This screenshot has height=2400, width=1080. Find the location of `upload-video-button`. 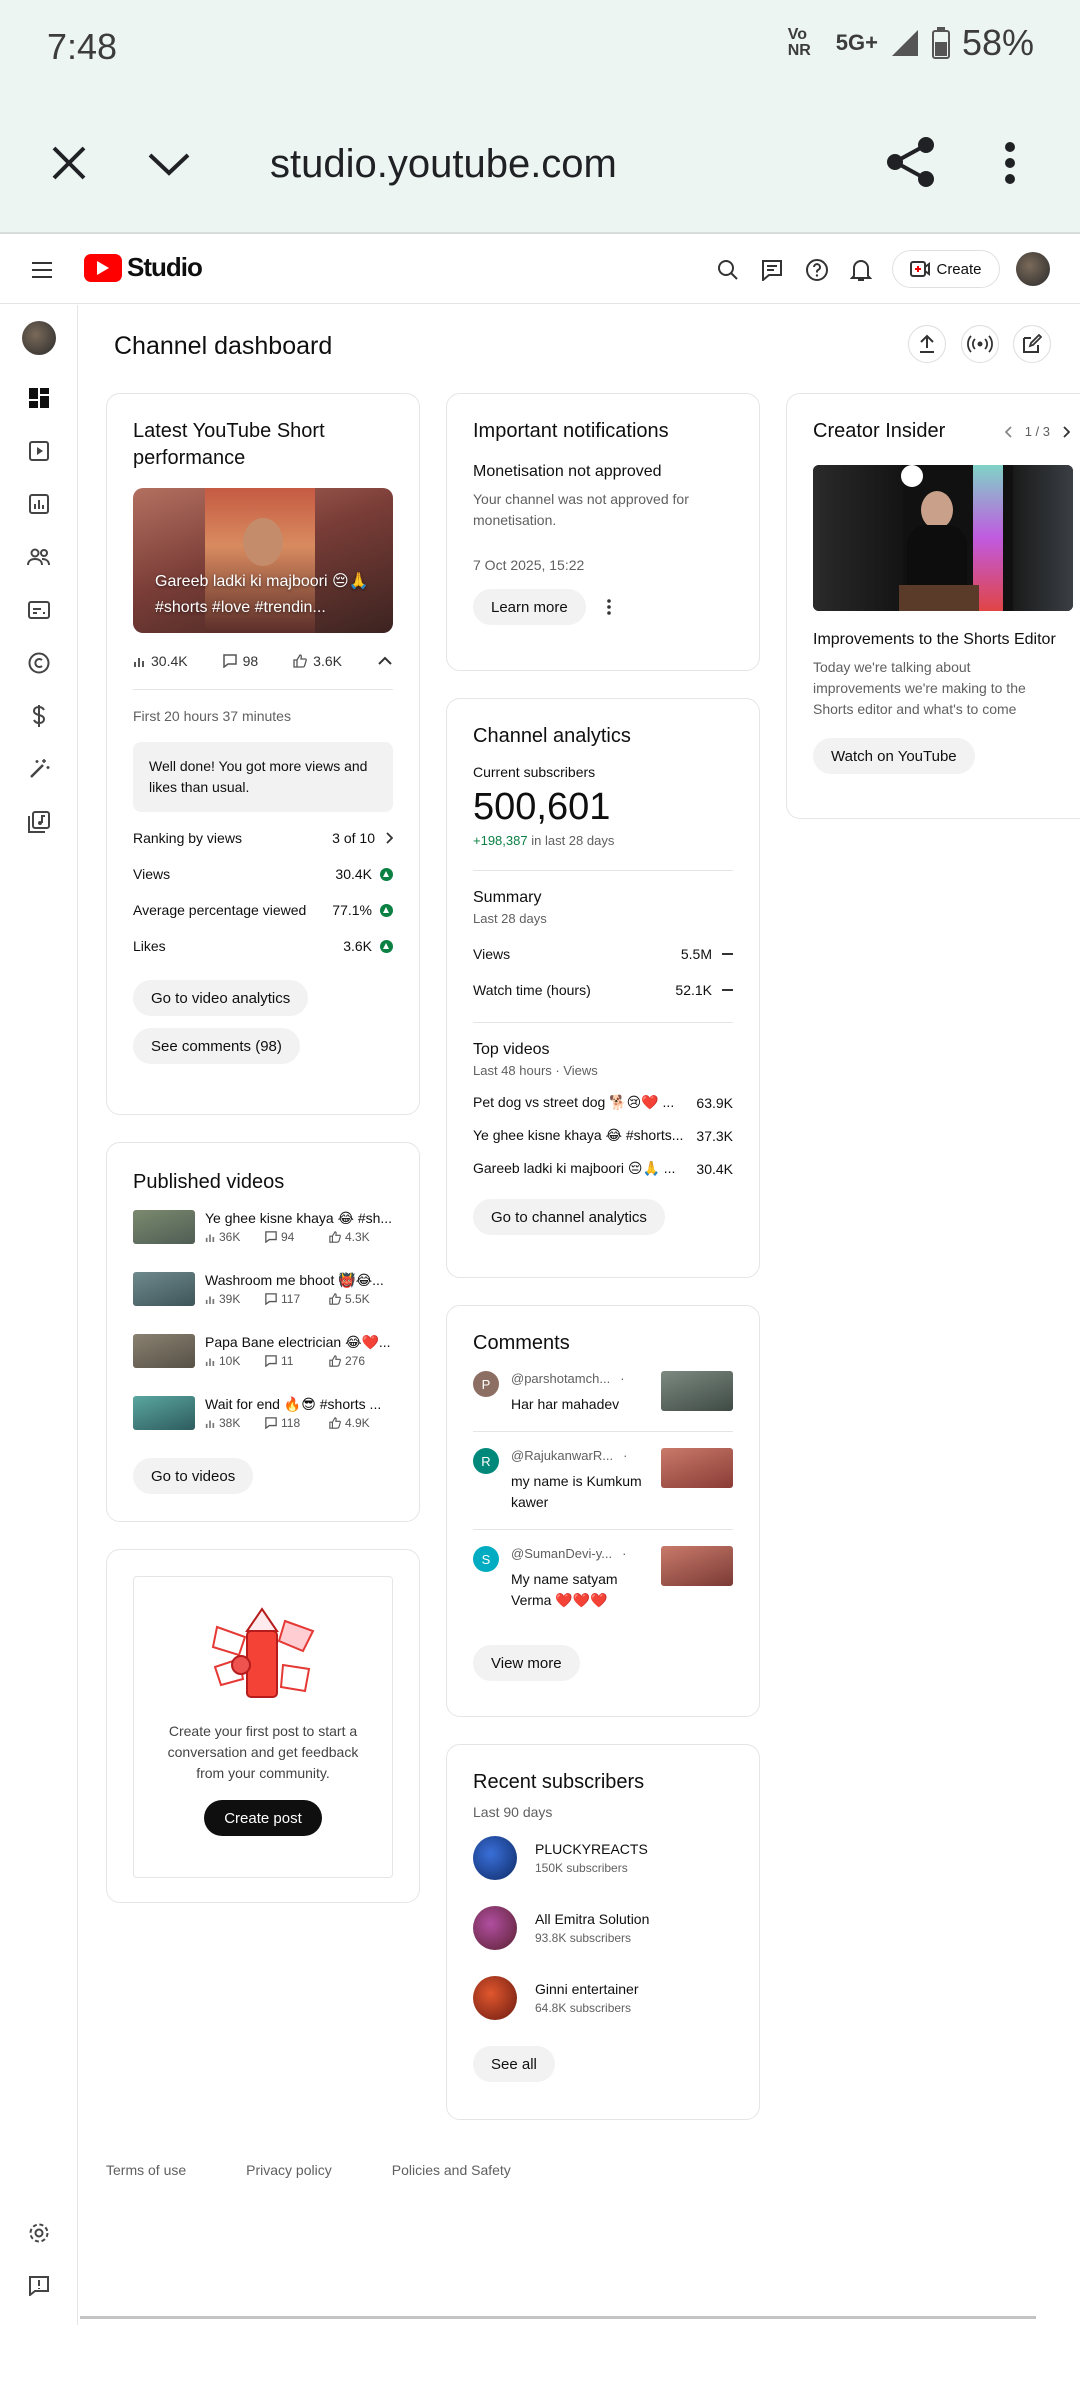

upload-video-button is located at coordinates (927, 344).